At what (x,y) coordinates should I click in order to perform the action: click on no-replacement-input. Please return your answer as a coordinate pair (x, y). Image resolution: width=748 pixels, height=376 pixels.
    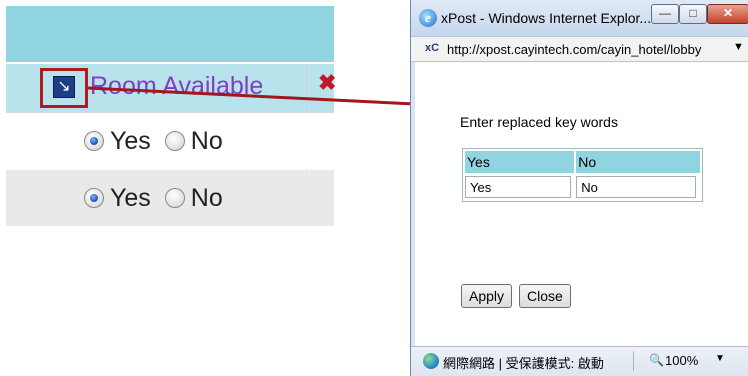
    Looking at the image, I should click on (636, 187).